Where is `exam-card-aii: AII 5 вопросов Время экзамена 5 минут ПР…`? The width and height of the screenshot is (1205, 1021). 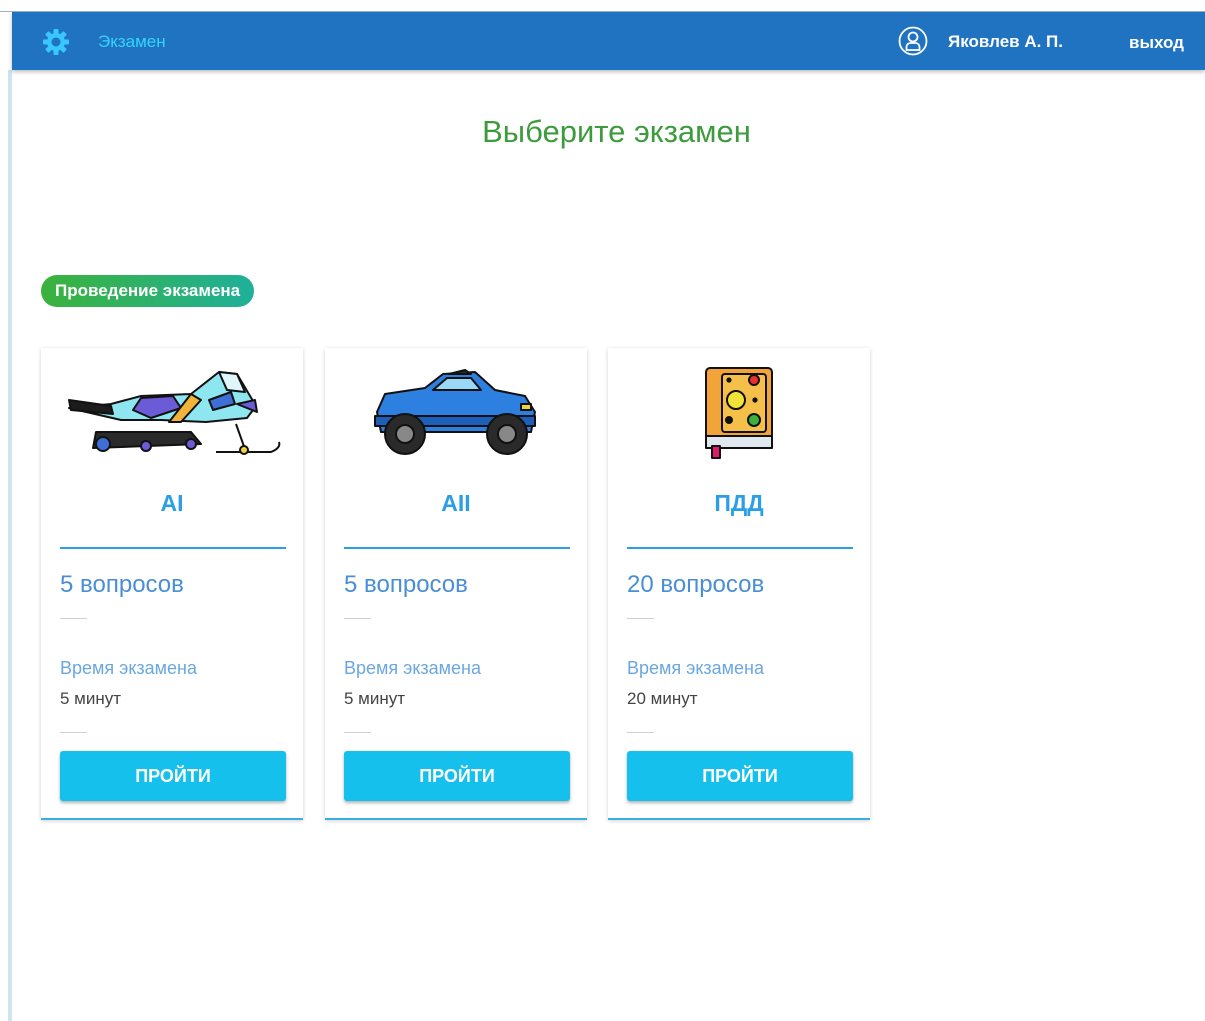 exam-card-aii: AII 5 вопросов Время экзамена 5 минут ПР… is located at coordinates (456, 584).